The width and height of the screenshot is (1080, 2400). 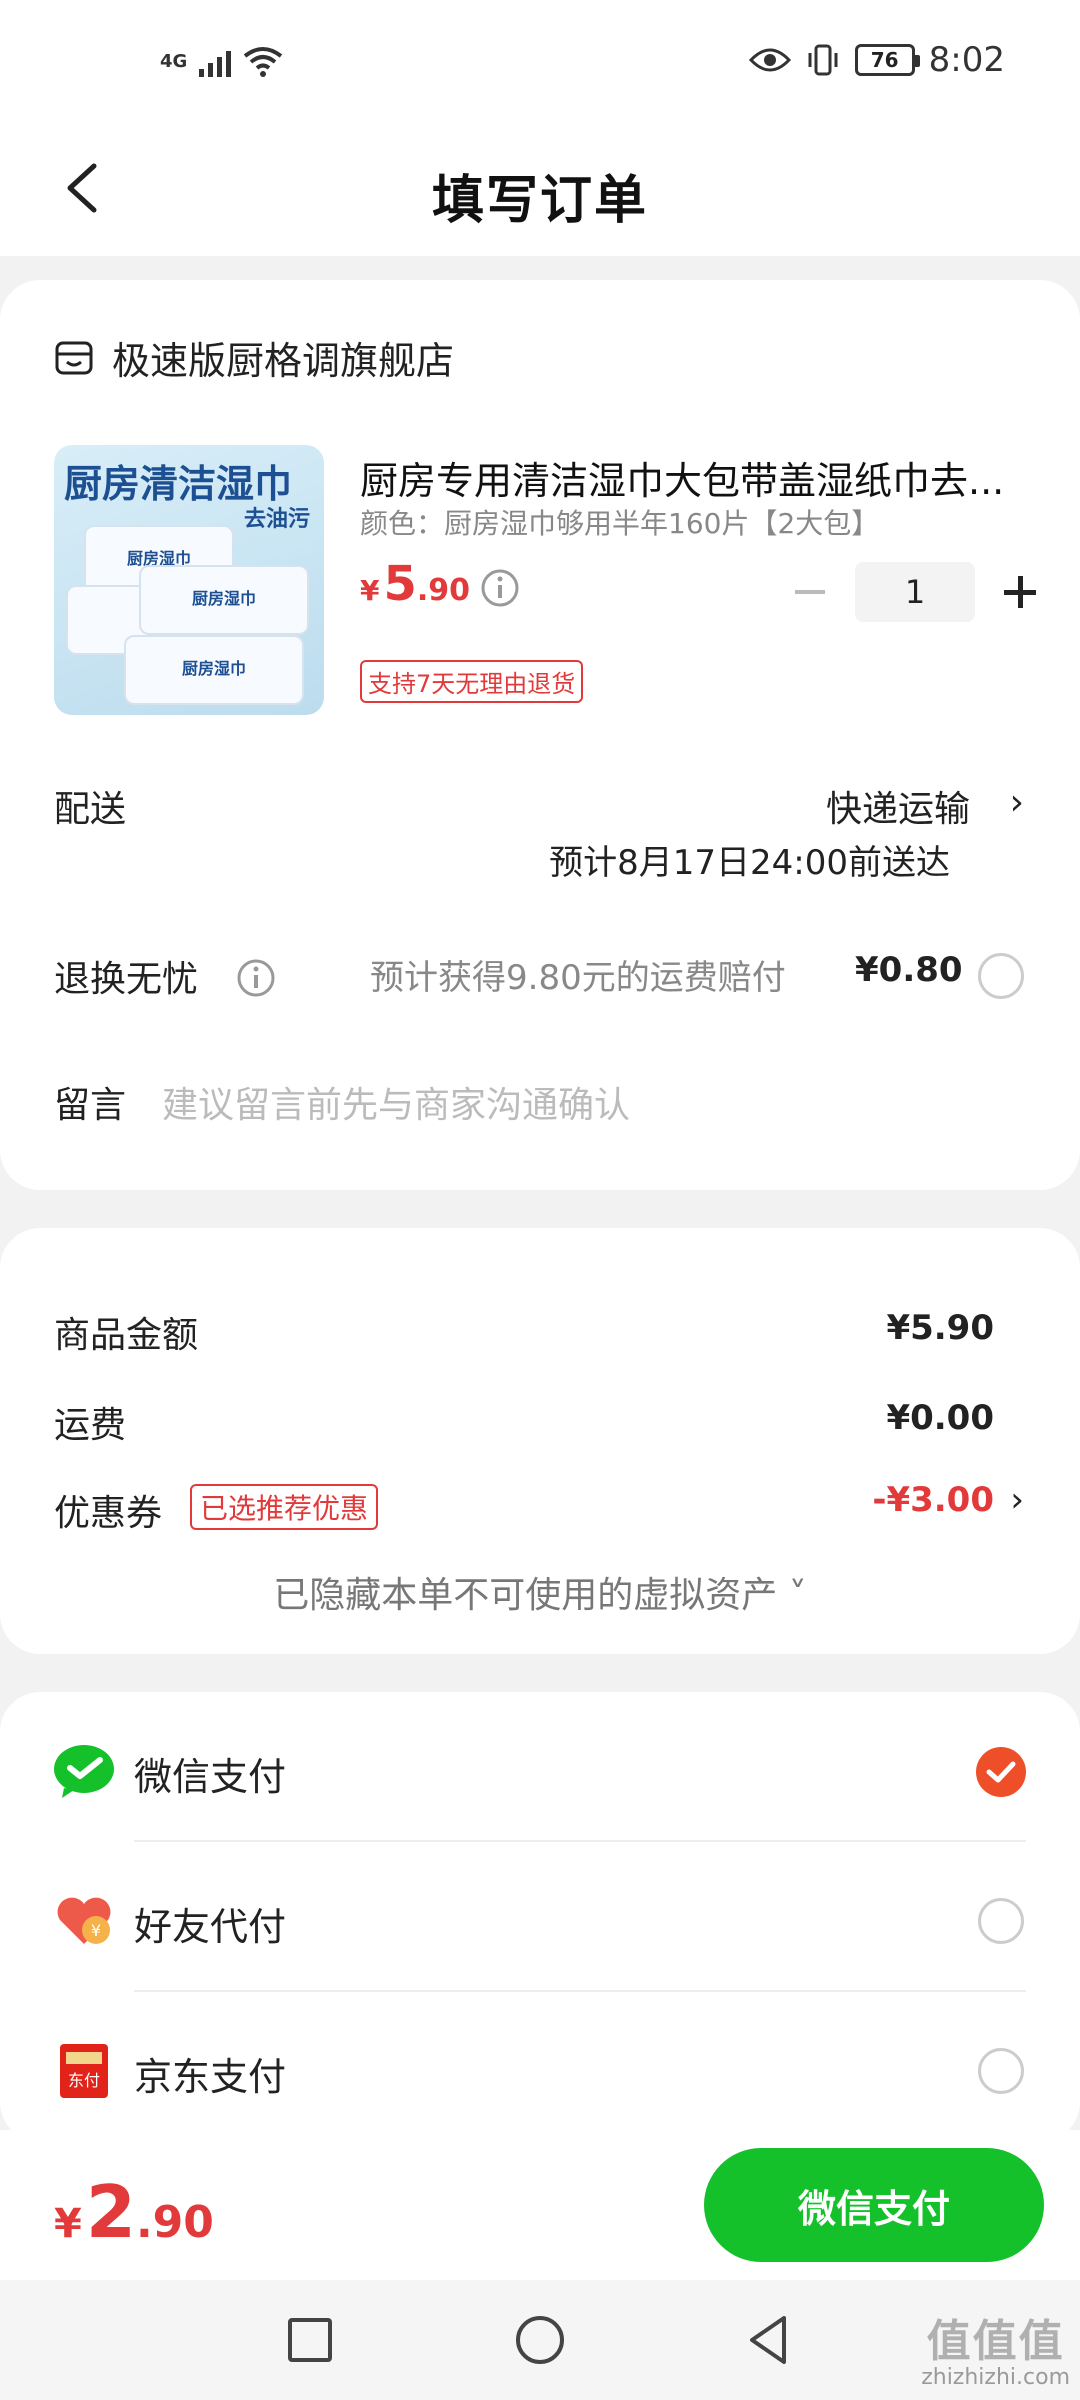 I want to click on payment-option-jd: 东付 京东支付, so click(x=540, y=2067).